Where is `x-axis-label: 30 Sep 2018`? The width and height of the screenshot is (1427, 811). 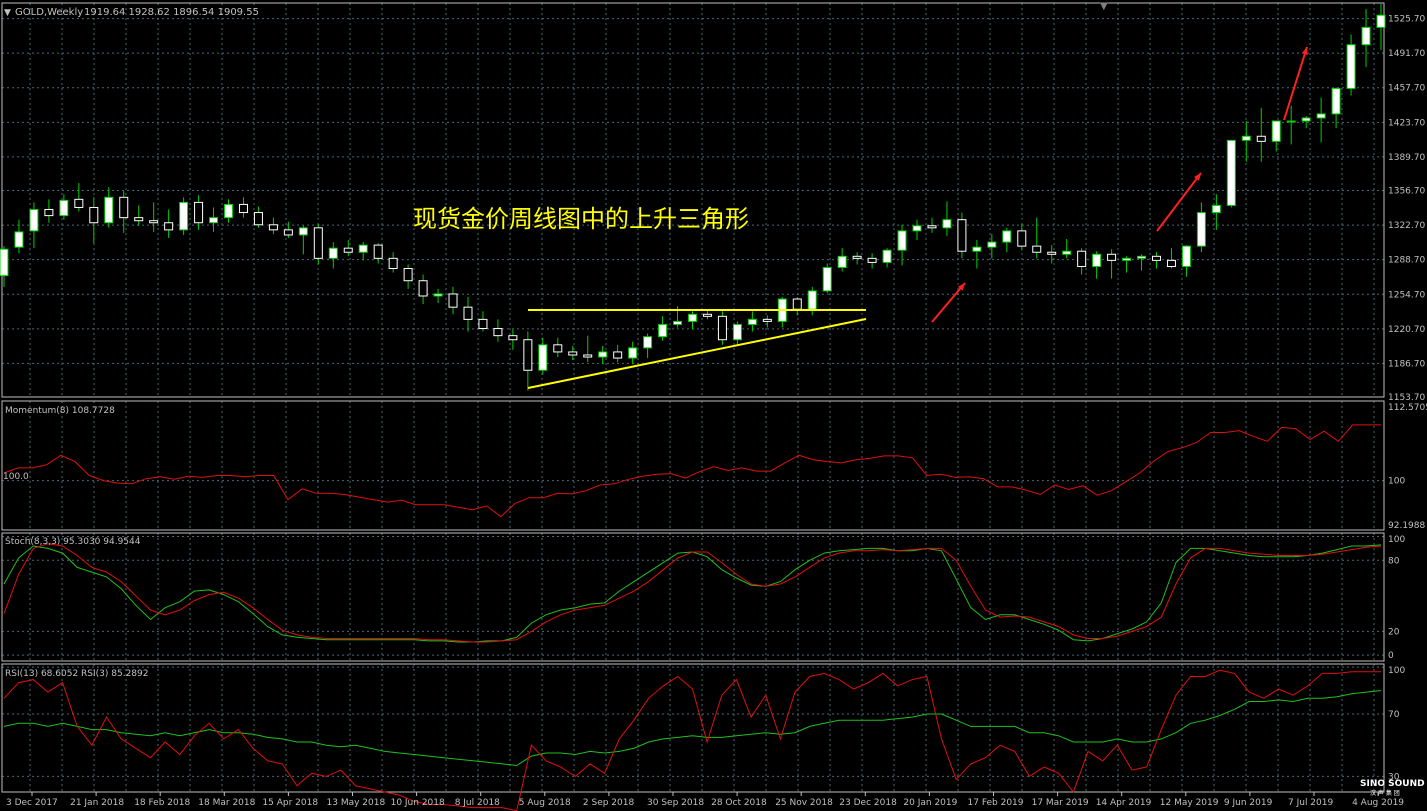
x-axis-label: 30 Sep 2018 is located at coordinates (675, 803).